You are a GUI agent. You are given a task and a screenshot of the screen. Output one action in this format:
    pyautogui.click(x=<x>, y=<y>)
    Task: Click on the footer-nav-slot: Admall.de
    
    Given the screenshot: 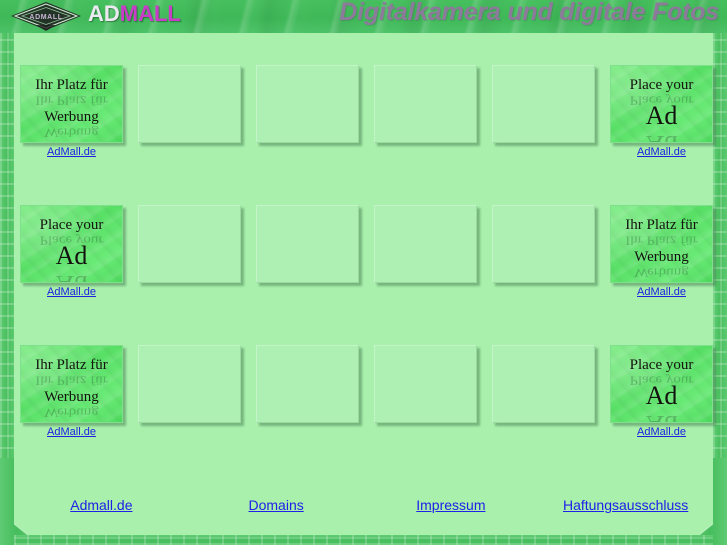 What is the action you would take?
    pyautogui.click(x=101, y=506)
    